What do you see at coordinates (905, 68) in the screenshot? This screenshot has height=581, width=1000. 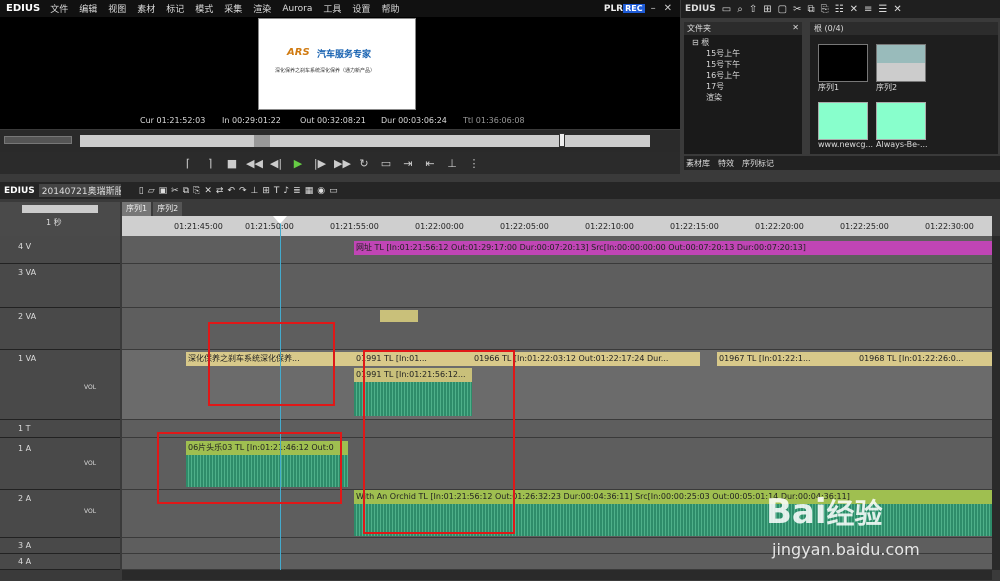 I see `clip-item: 序列2` at bounding box center [905, 68].